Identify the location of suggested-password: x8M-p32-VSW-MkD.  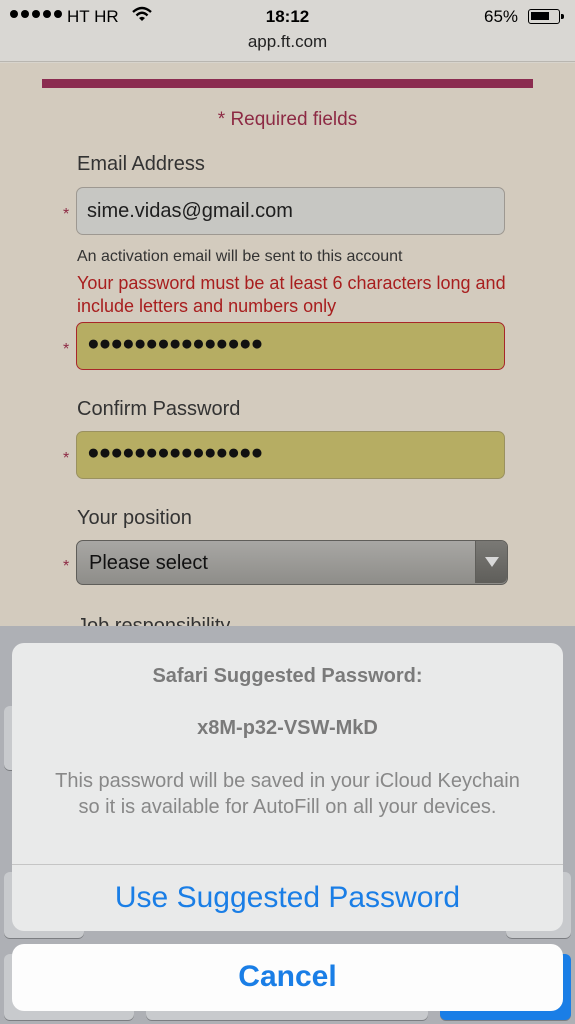
(287, 728).